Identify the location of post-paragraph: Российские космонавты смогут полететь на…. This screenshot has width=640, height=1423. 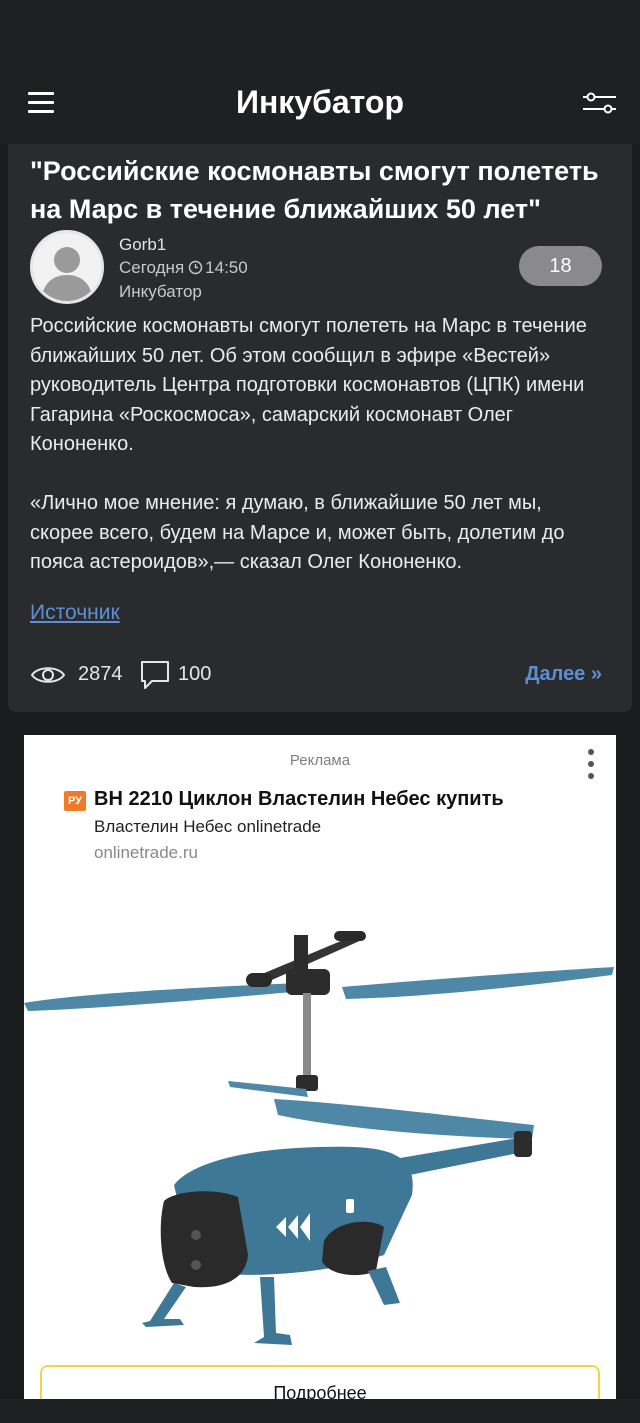
(308, 385).